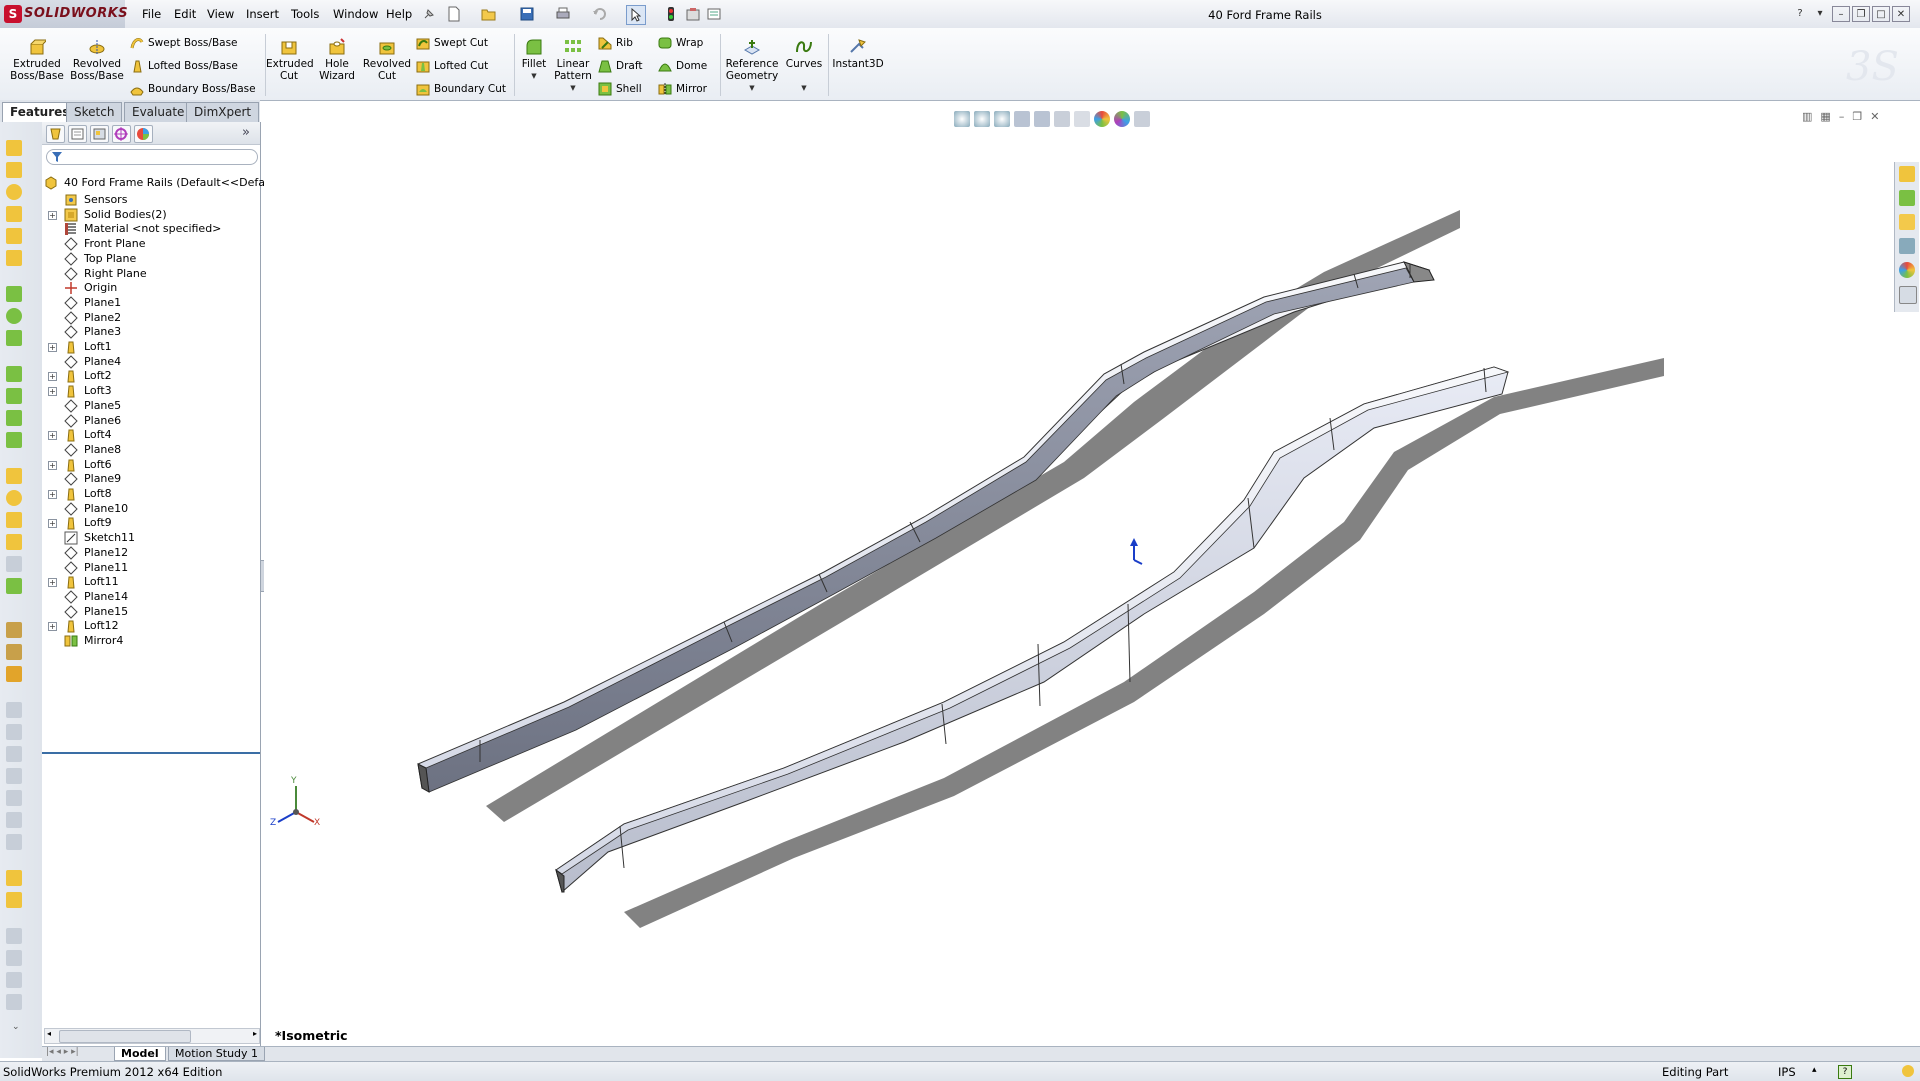 The width and height of the screenshot is (1920, 1081). I want to click on previous-view-icon, so click(1002, 119).